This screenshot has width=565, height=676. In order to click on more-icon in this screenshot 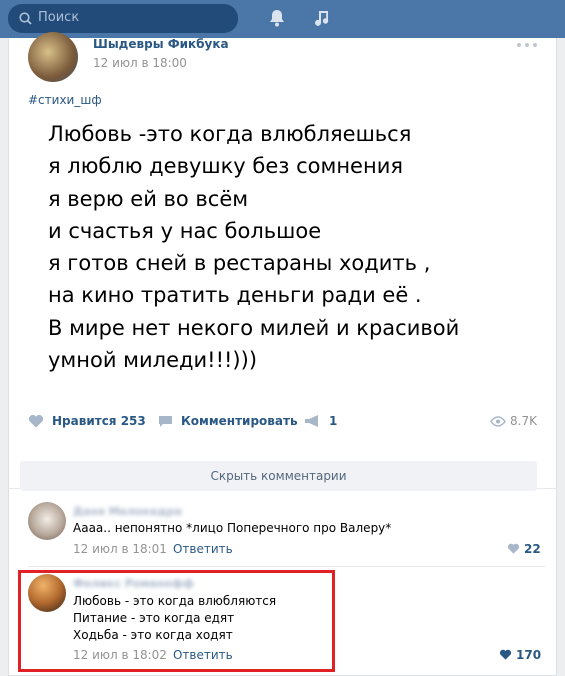, I will do `click(527, 45)`.